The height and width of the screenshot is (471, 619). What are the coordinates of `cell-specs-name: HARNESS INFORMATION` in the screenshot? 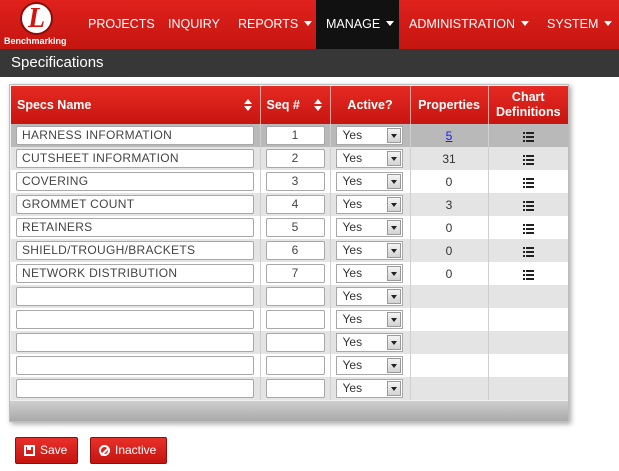 It's located at (136, 135).